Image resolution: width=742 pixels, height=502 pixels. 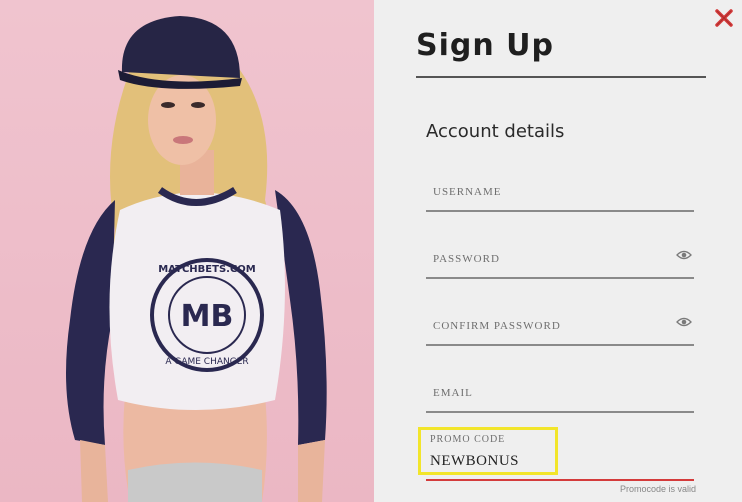 What do you see at coordinates (657, 489) in the screenshot?
I see `promo-validation-message: Promocode is valid` at bounding box center [657, 489].